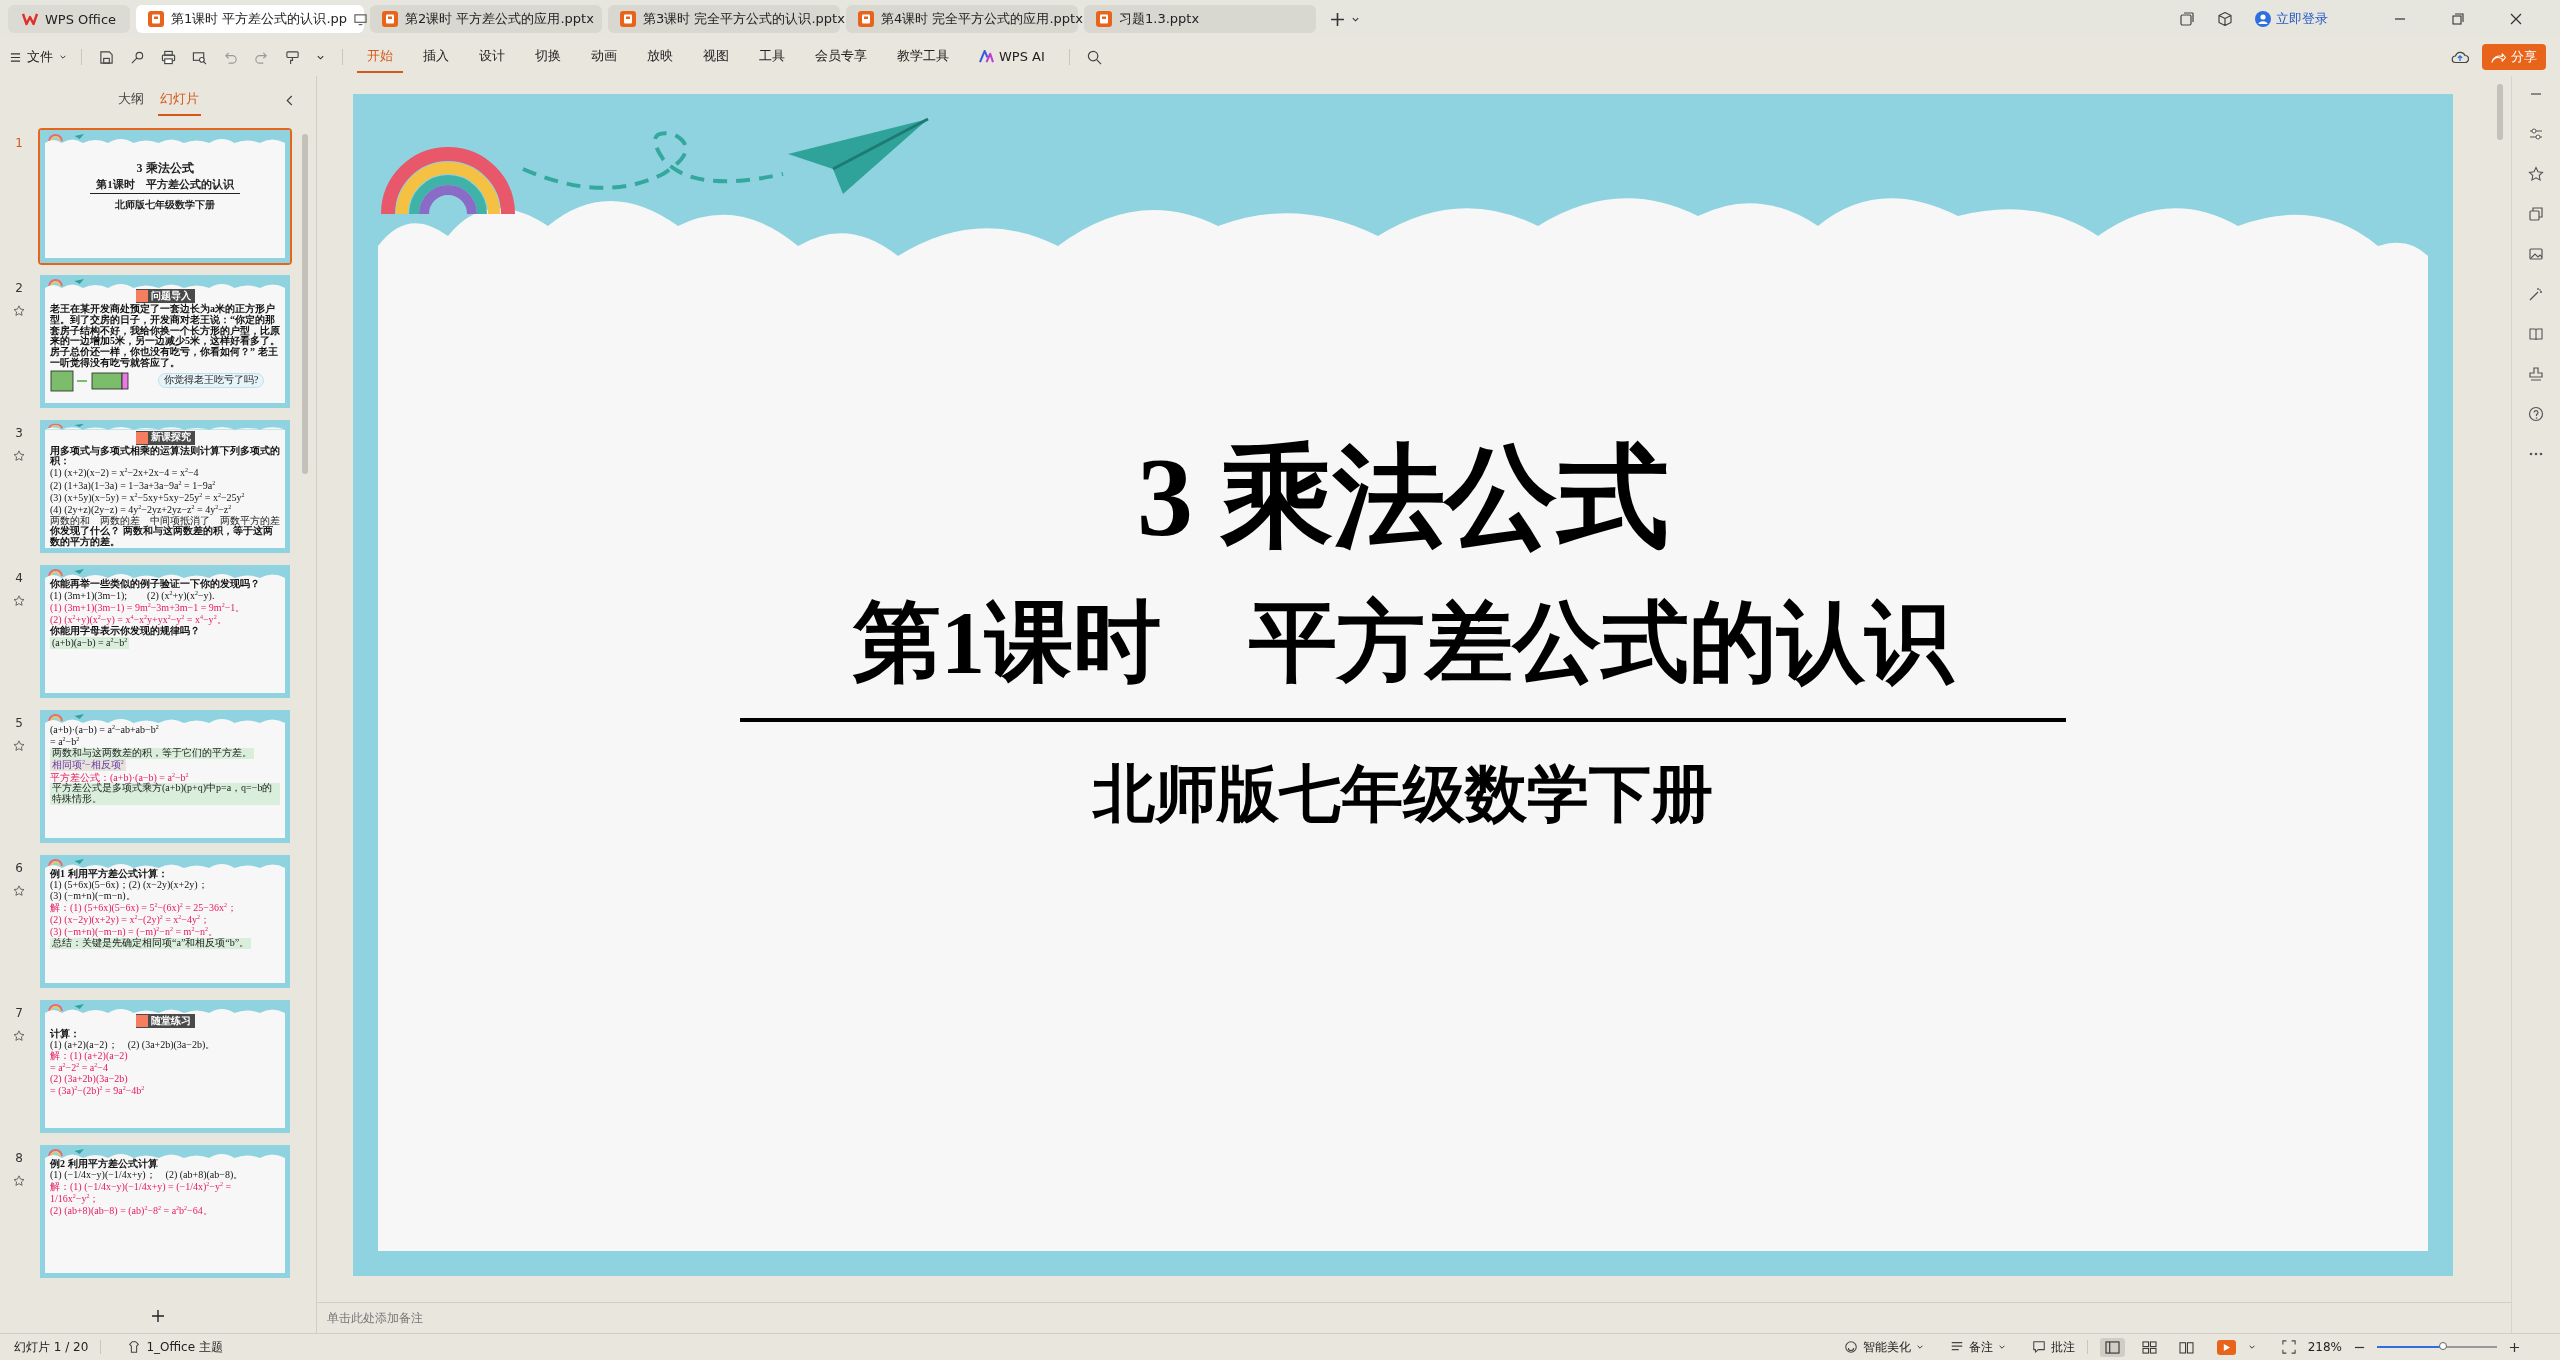  Describe the element at coordinates (660, 57) in the screenshot. I see `ribbon-tab: 放映` at that location.